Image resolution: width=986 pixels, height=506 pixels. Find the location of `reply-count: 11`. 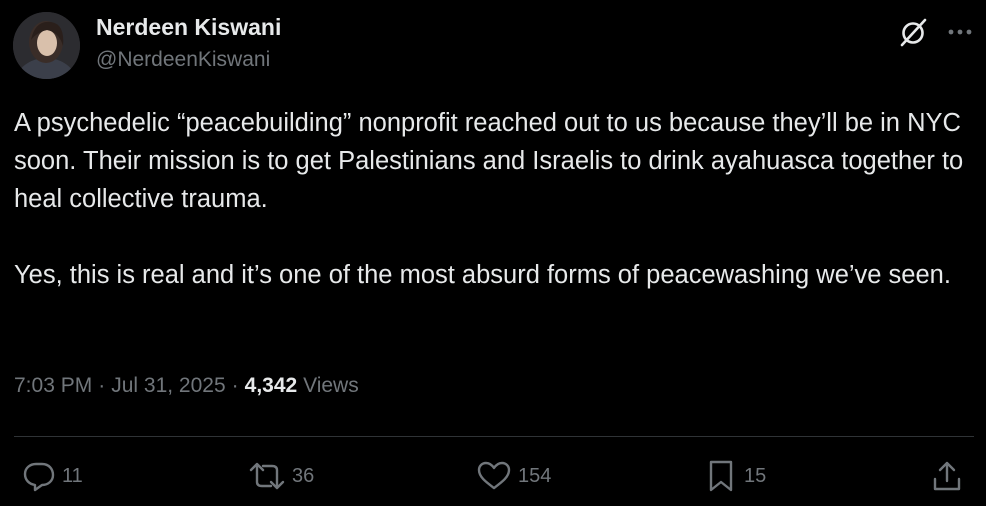

reply-count: 11 is located at coordinates (72, 475).